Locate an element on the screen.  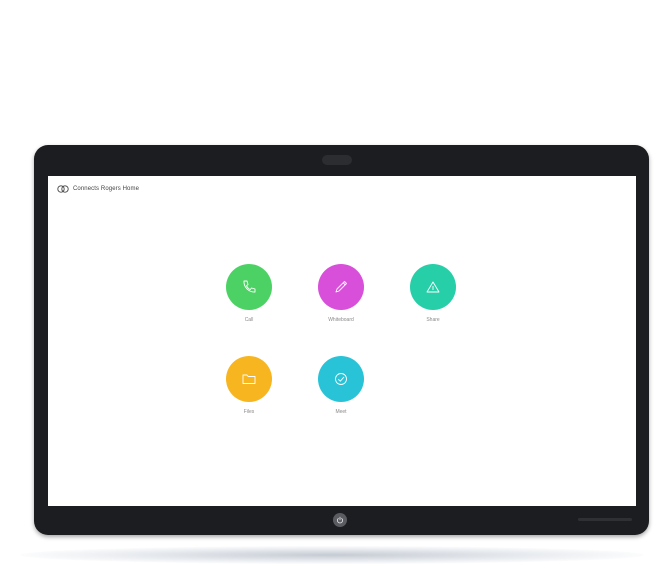
app-call: Call is located at coordinates (249, 293).